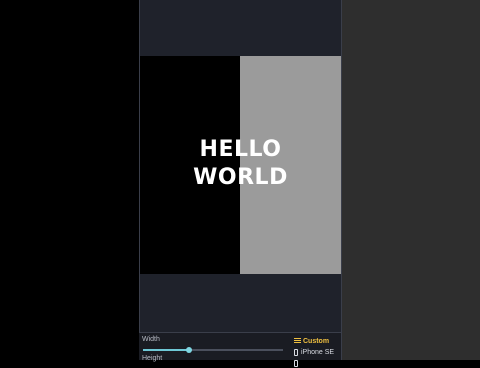  I want to click on preset-iphone-se: iPhone SE, so click(314, 352).